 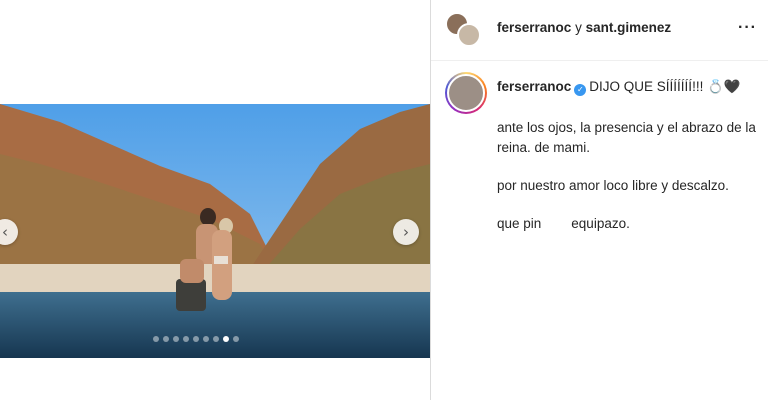 I want to click on more-horizontal-icon: ···, so click(x=747, y=28).